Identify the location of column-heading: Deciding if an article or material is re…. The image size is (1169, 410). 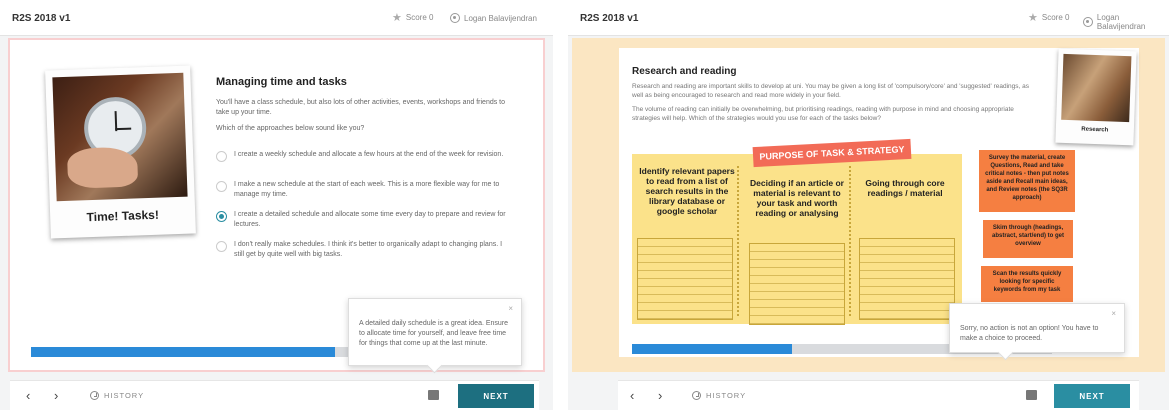
(797, 198).